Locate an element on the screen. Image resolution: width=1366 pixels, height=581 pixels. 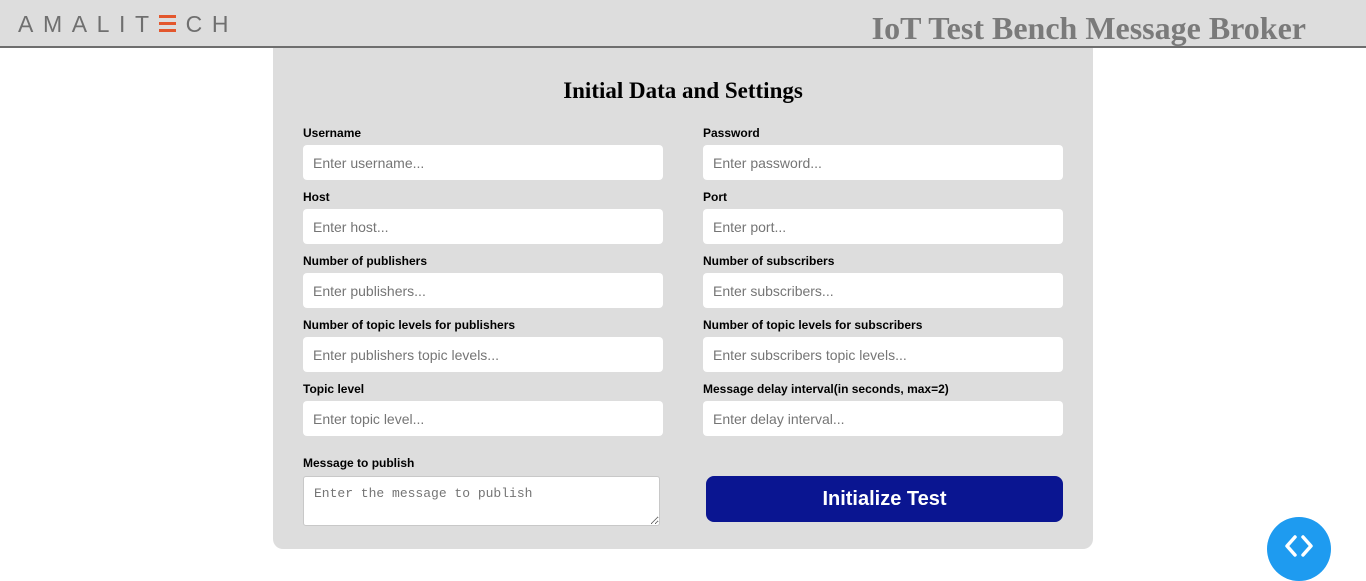
subscribers-field-group: Number of subscribers is located at coordinates (883, 281).